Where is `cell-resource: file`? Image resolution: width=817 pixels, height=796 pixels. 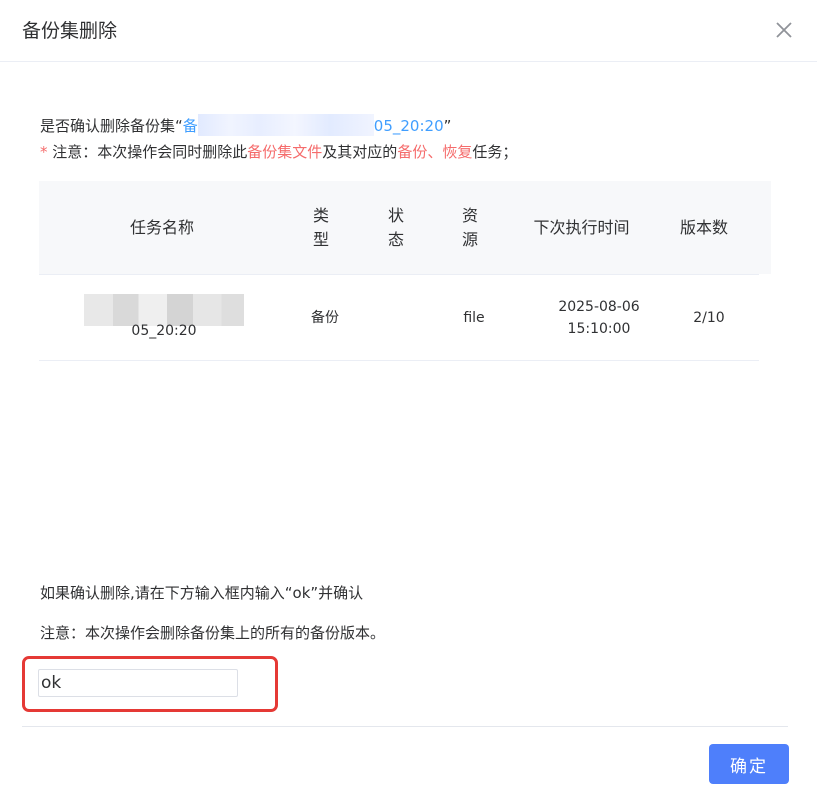
cell-resource: file is located at coordinates (474, 317).